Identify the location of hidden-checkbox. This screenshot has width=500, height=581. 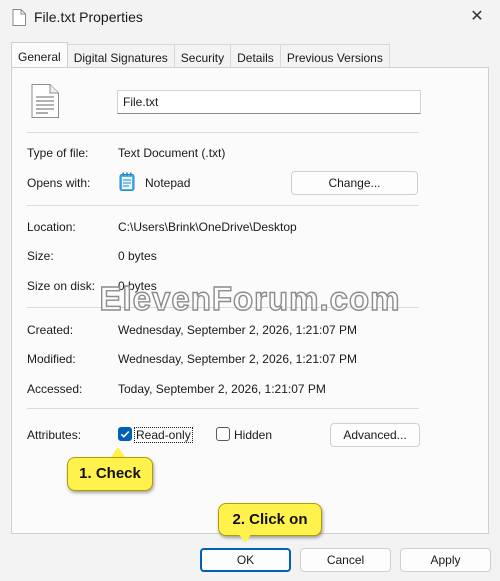
(223, 434).